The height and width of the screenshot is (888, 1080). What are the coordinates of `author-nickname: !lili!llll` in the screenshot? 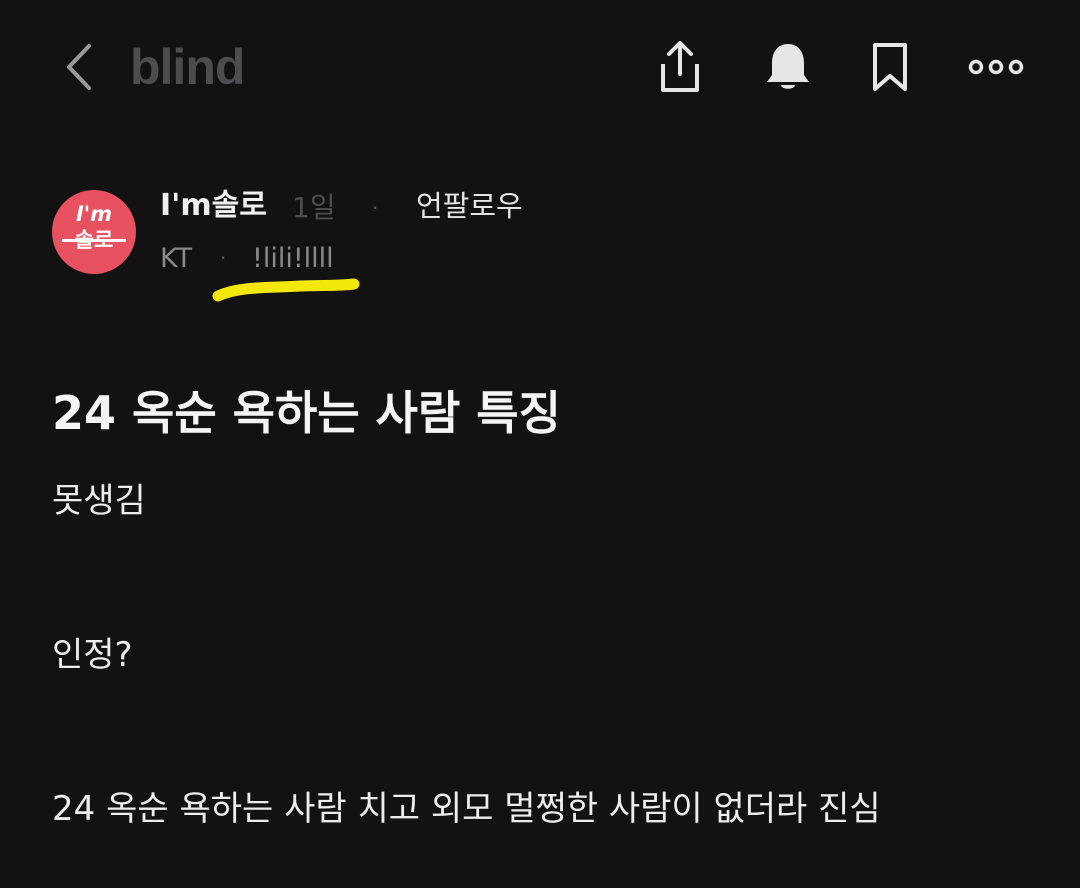 It's located at (293, 258).